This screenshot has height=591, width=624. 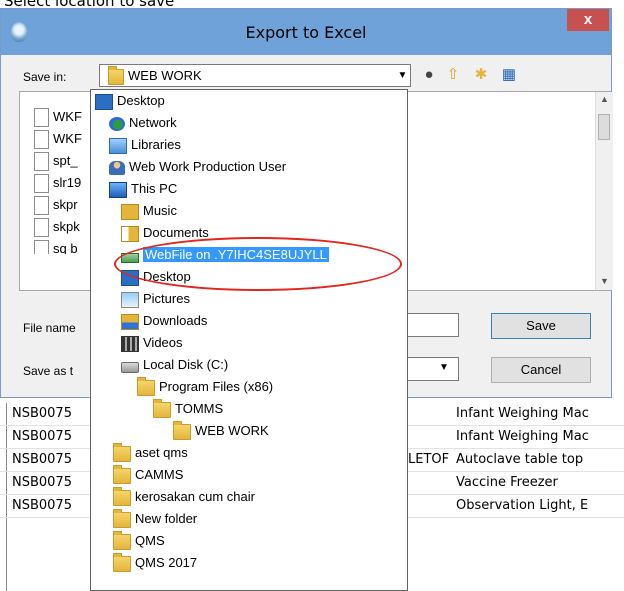 I want to click on dropdown-item-downloads: Downloads, so click(x=164, y=321).